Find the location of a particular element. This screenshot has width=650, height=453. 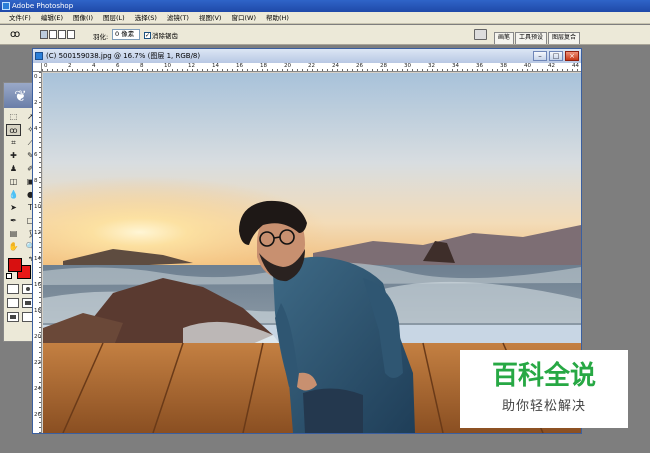

feather-label: 羽化: is located at coordinates (101, 37).